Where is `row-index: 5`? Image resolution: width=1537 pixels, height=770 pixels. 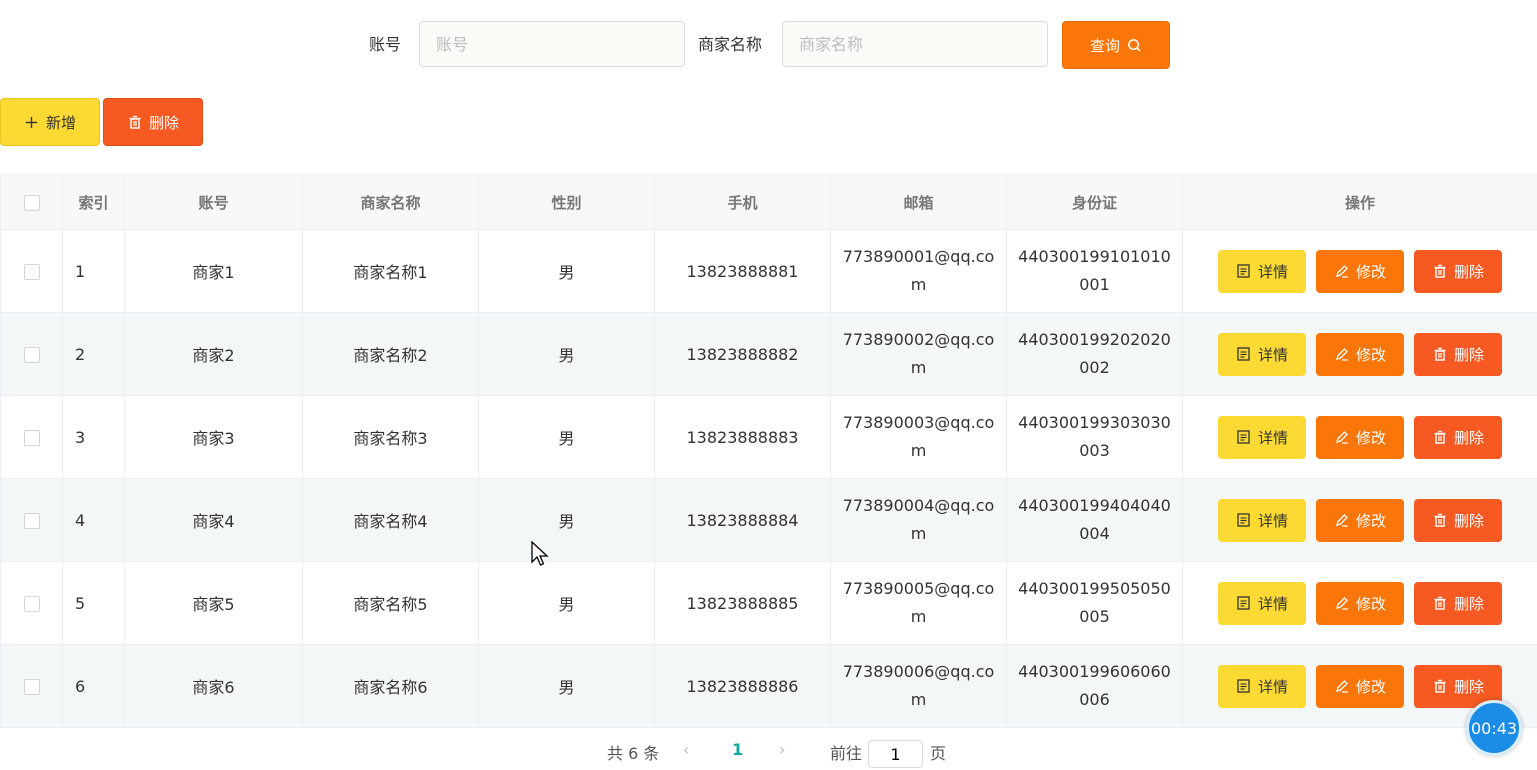 row-index: 5 is located at coordinates (94, 603).